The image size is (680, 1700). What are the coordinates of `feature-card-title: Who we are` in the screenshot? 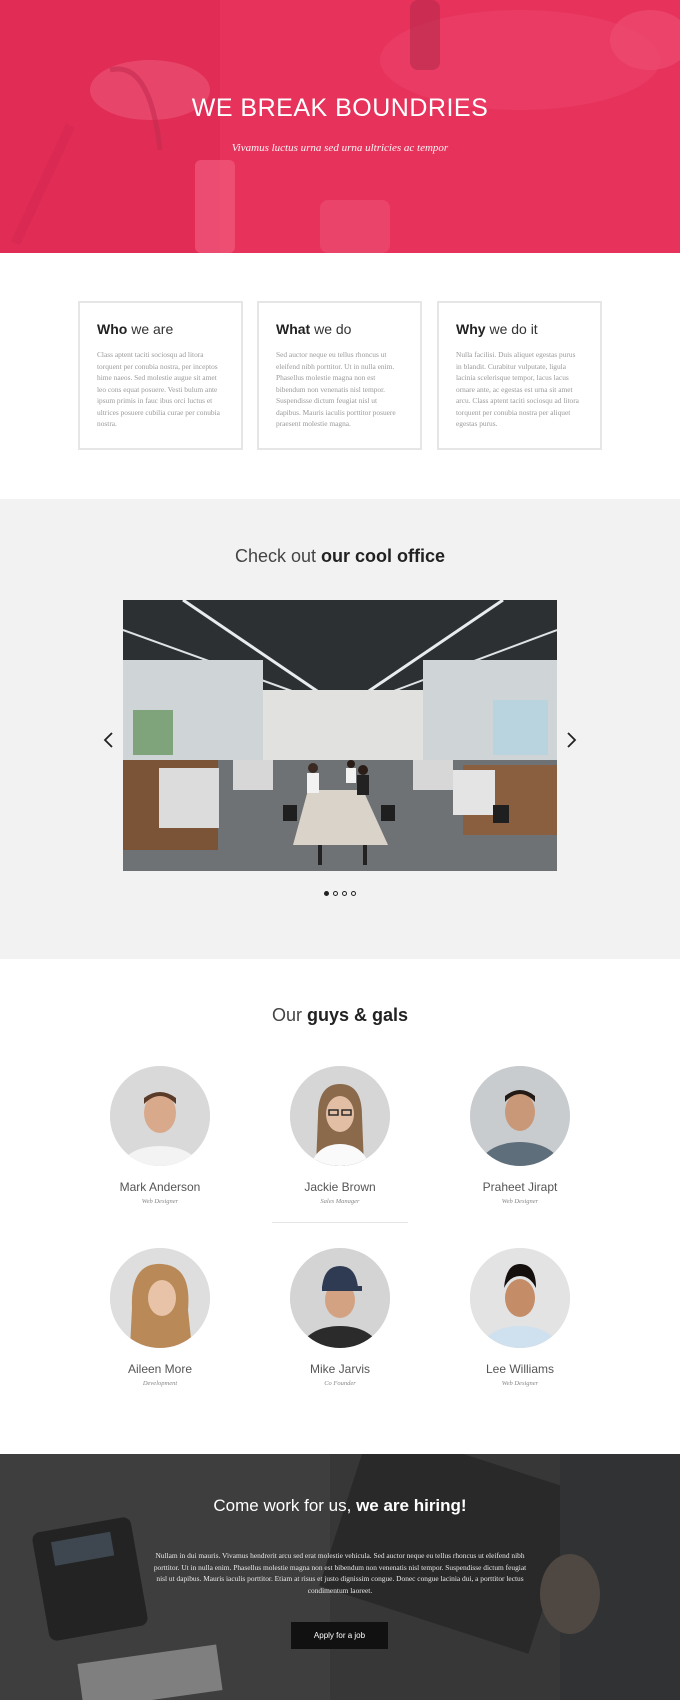 It's located at (135, 329).